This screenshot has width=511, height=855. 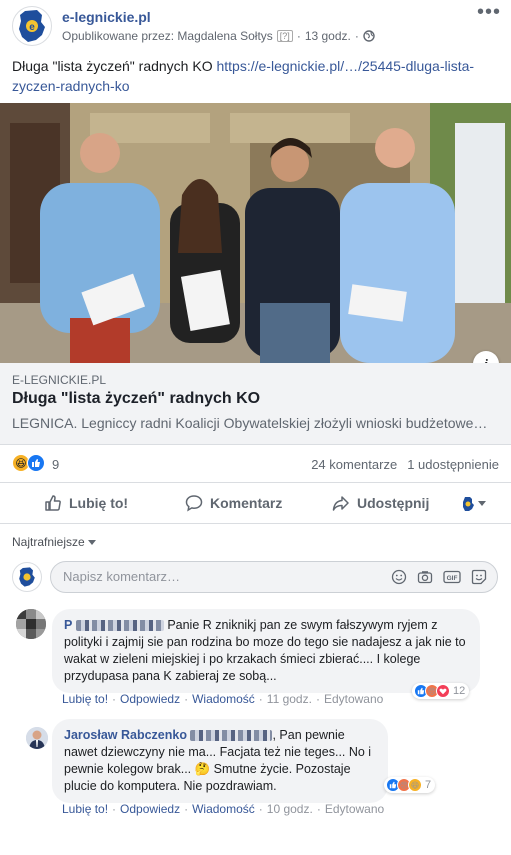 I want to click on comment-composer: GIF, so click(x=274, y=577).